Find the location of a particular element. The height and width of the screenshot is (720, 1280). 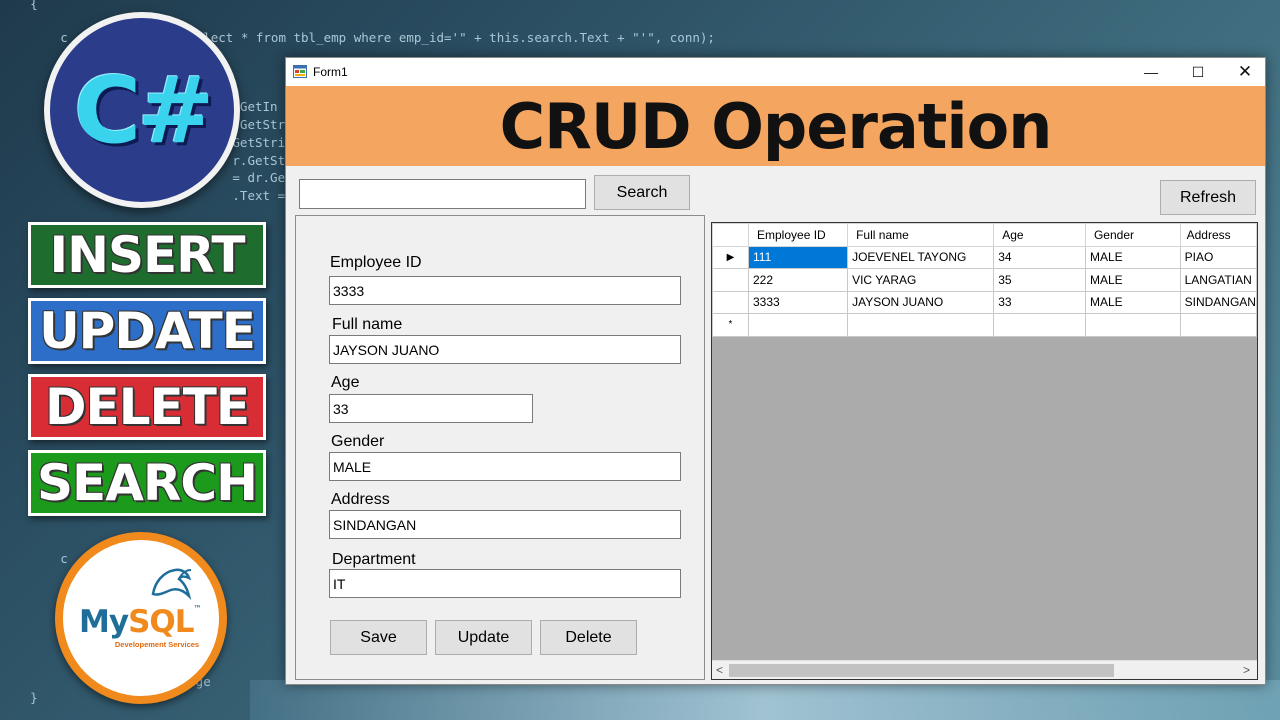

update-badge: UPDATE is located at coordinates (147, 331).